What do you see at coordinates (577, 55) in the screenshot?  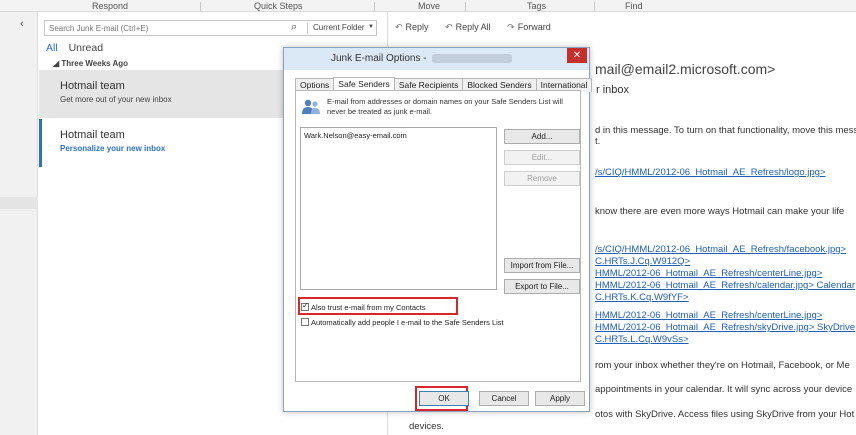 I see `close-button: ✕` at bounding box center [577, 55].